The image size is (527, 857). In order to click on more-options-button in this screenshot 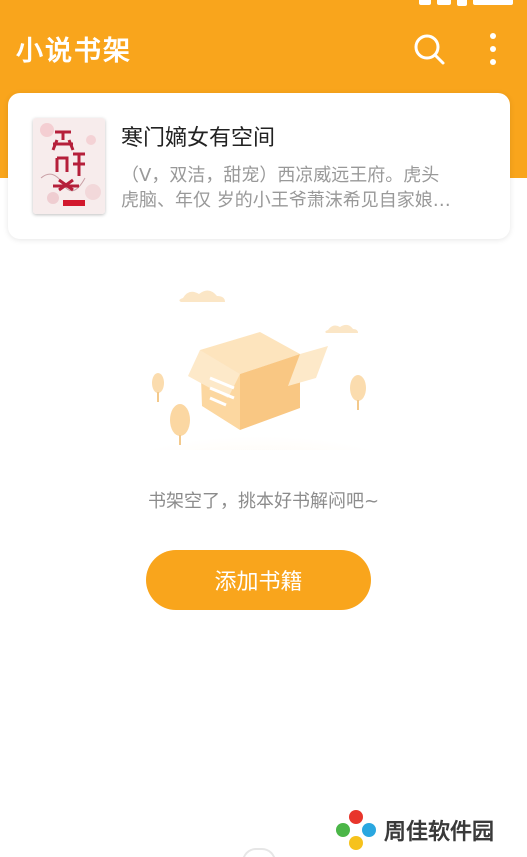, I will do `click(493, 49)`.